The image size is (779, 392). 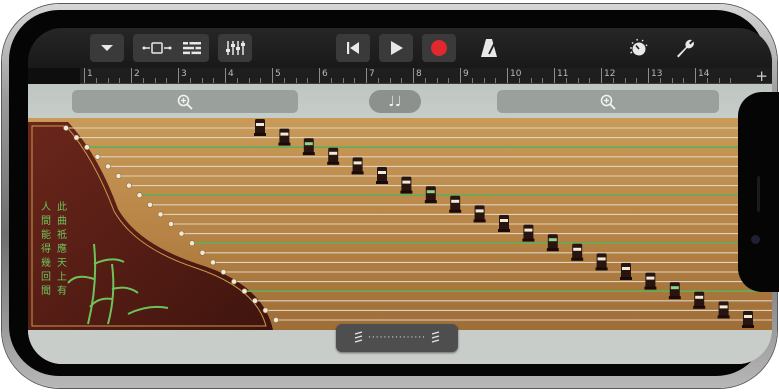 I want to click on poem-character: 天, so click(x=62, y=263).